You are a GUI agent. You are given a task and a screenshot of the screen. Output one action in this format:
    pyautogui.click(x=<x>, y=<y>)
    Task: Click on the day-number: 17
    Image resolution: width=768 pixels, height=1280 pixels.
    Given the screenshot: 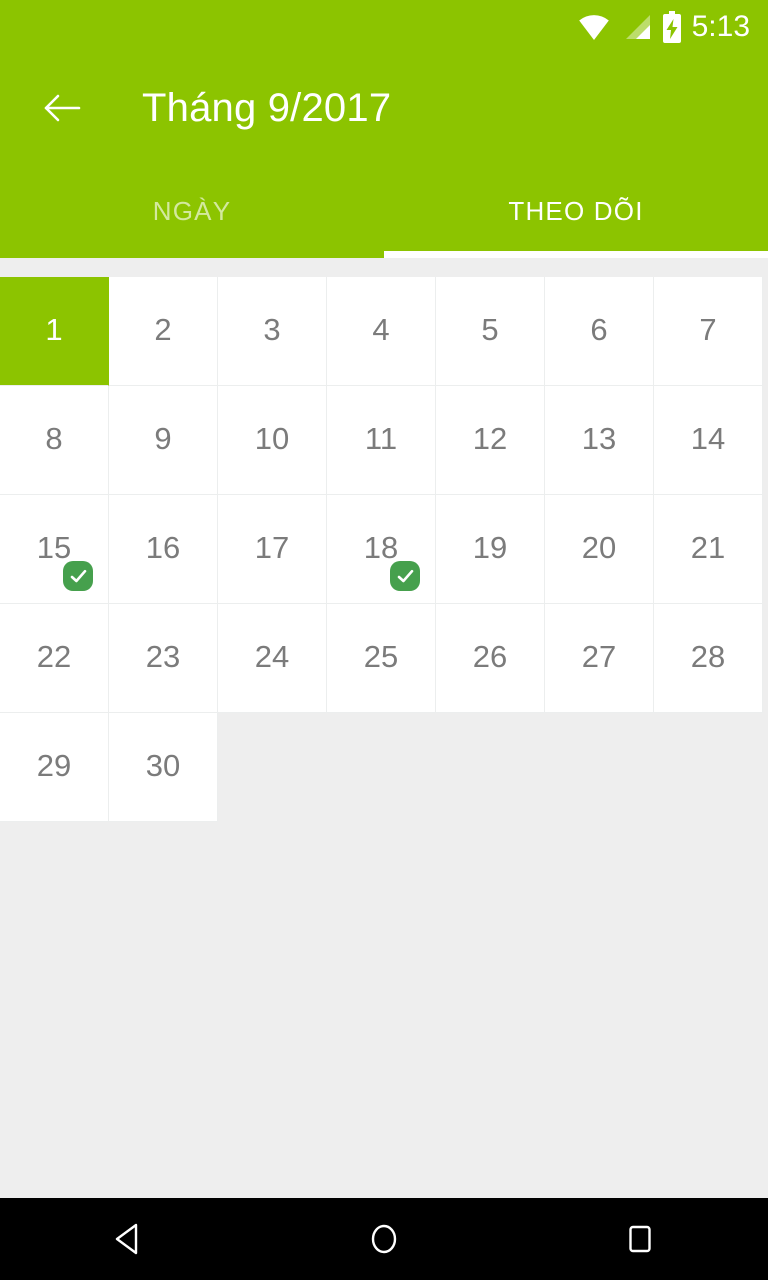 What is the action you would take?
    pyautogui.click(x=272, y=547)
    